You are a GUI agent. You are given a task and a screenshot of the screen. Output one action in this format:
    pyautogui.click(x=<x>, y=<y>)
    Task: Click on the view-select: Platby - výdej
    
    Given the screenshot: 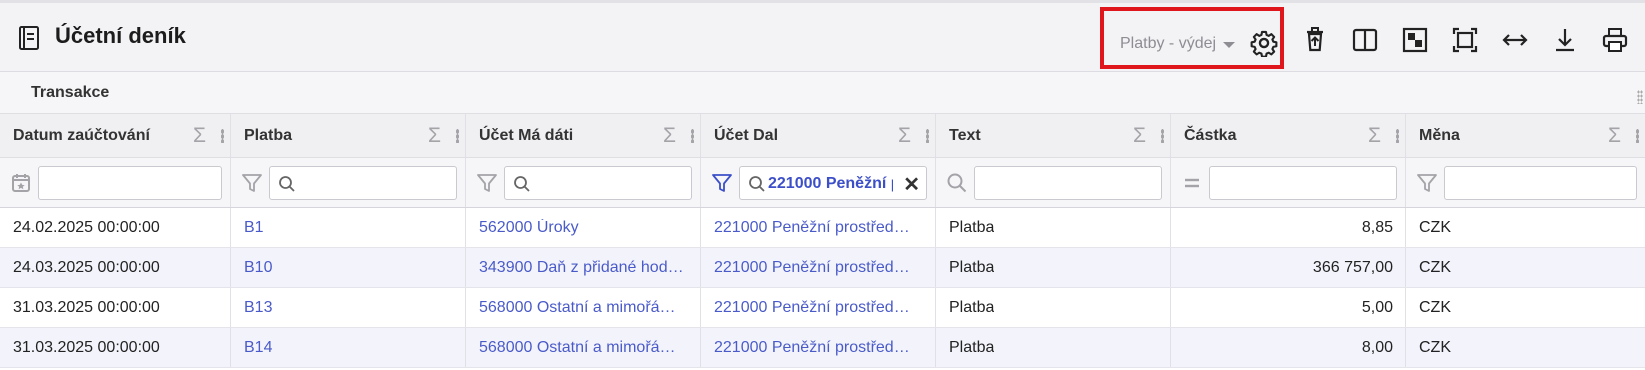 What is the action you would take?
    pyautogui.click(x=1168, y=44)
    